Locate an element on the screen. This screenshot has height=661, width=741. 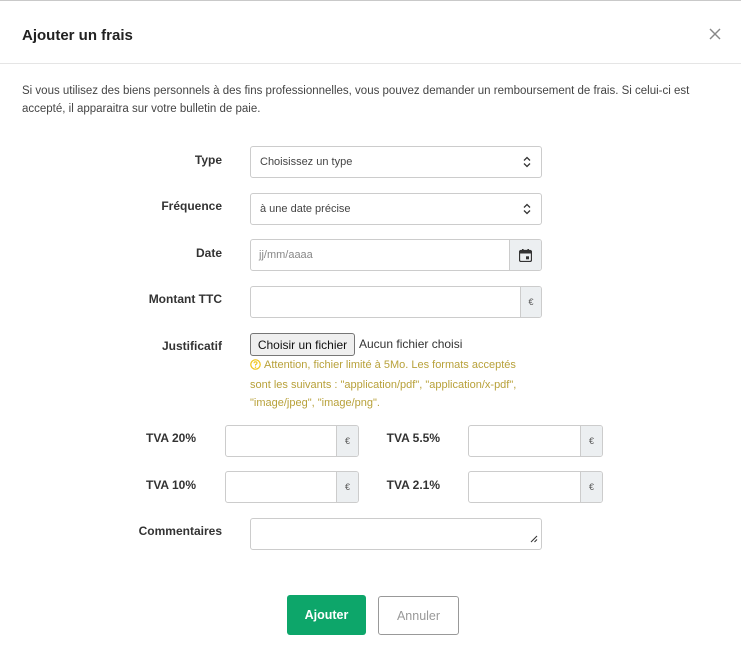
type-select: Choisissez un type is located at coordinates (396, 162).